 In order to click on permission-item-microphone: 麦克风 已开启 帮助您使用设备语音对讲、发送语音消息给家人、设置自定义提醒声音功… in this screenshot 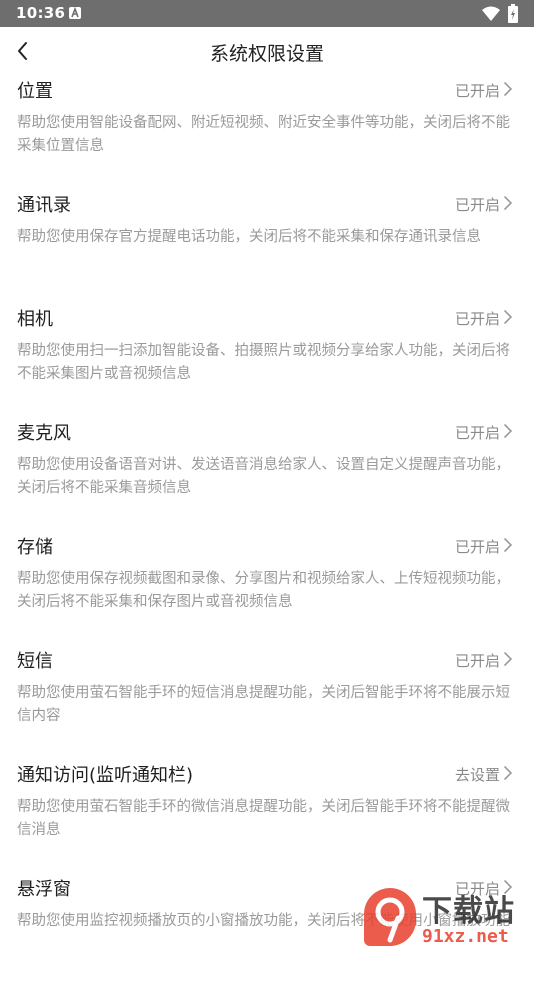, I will do `click(267, 474)`.